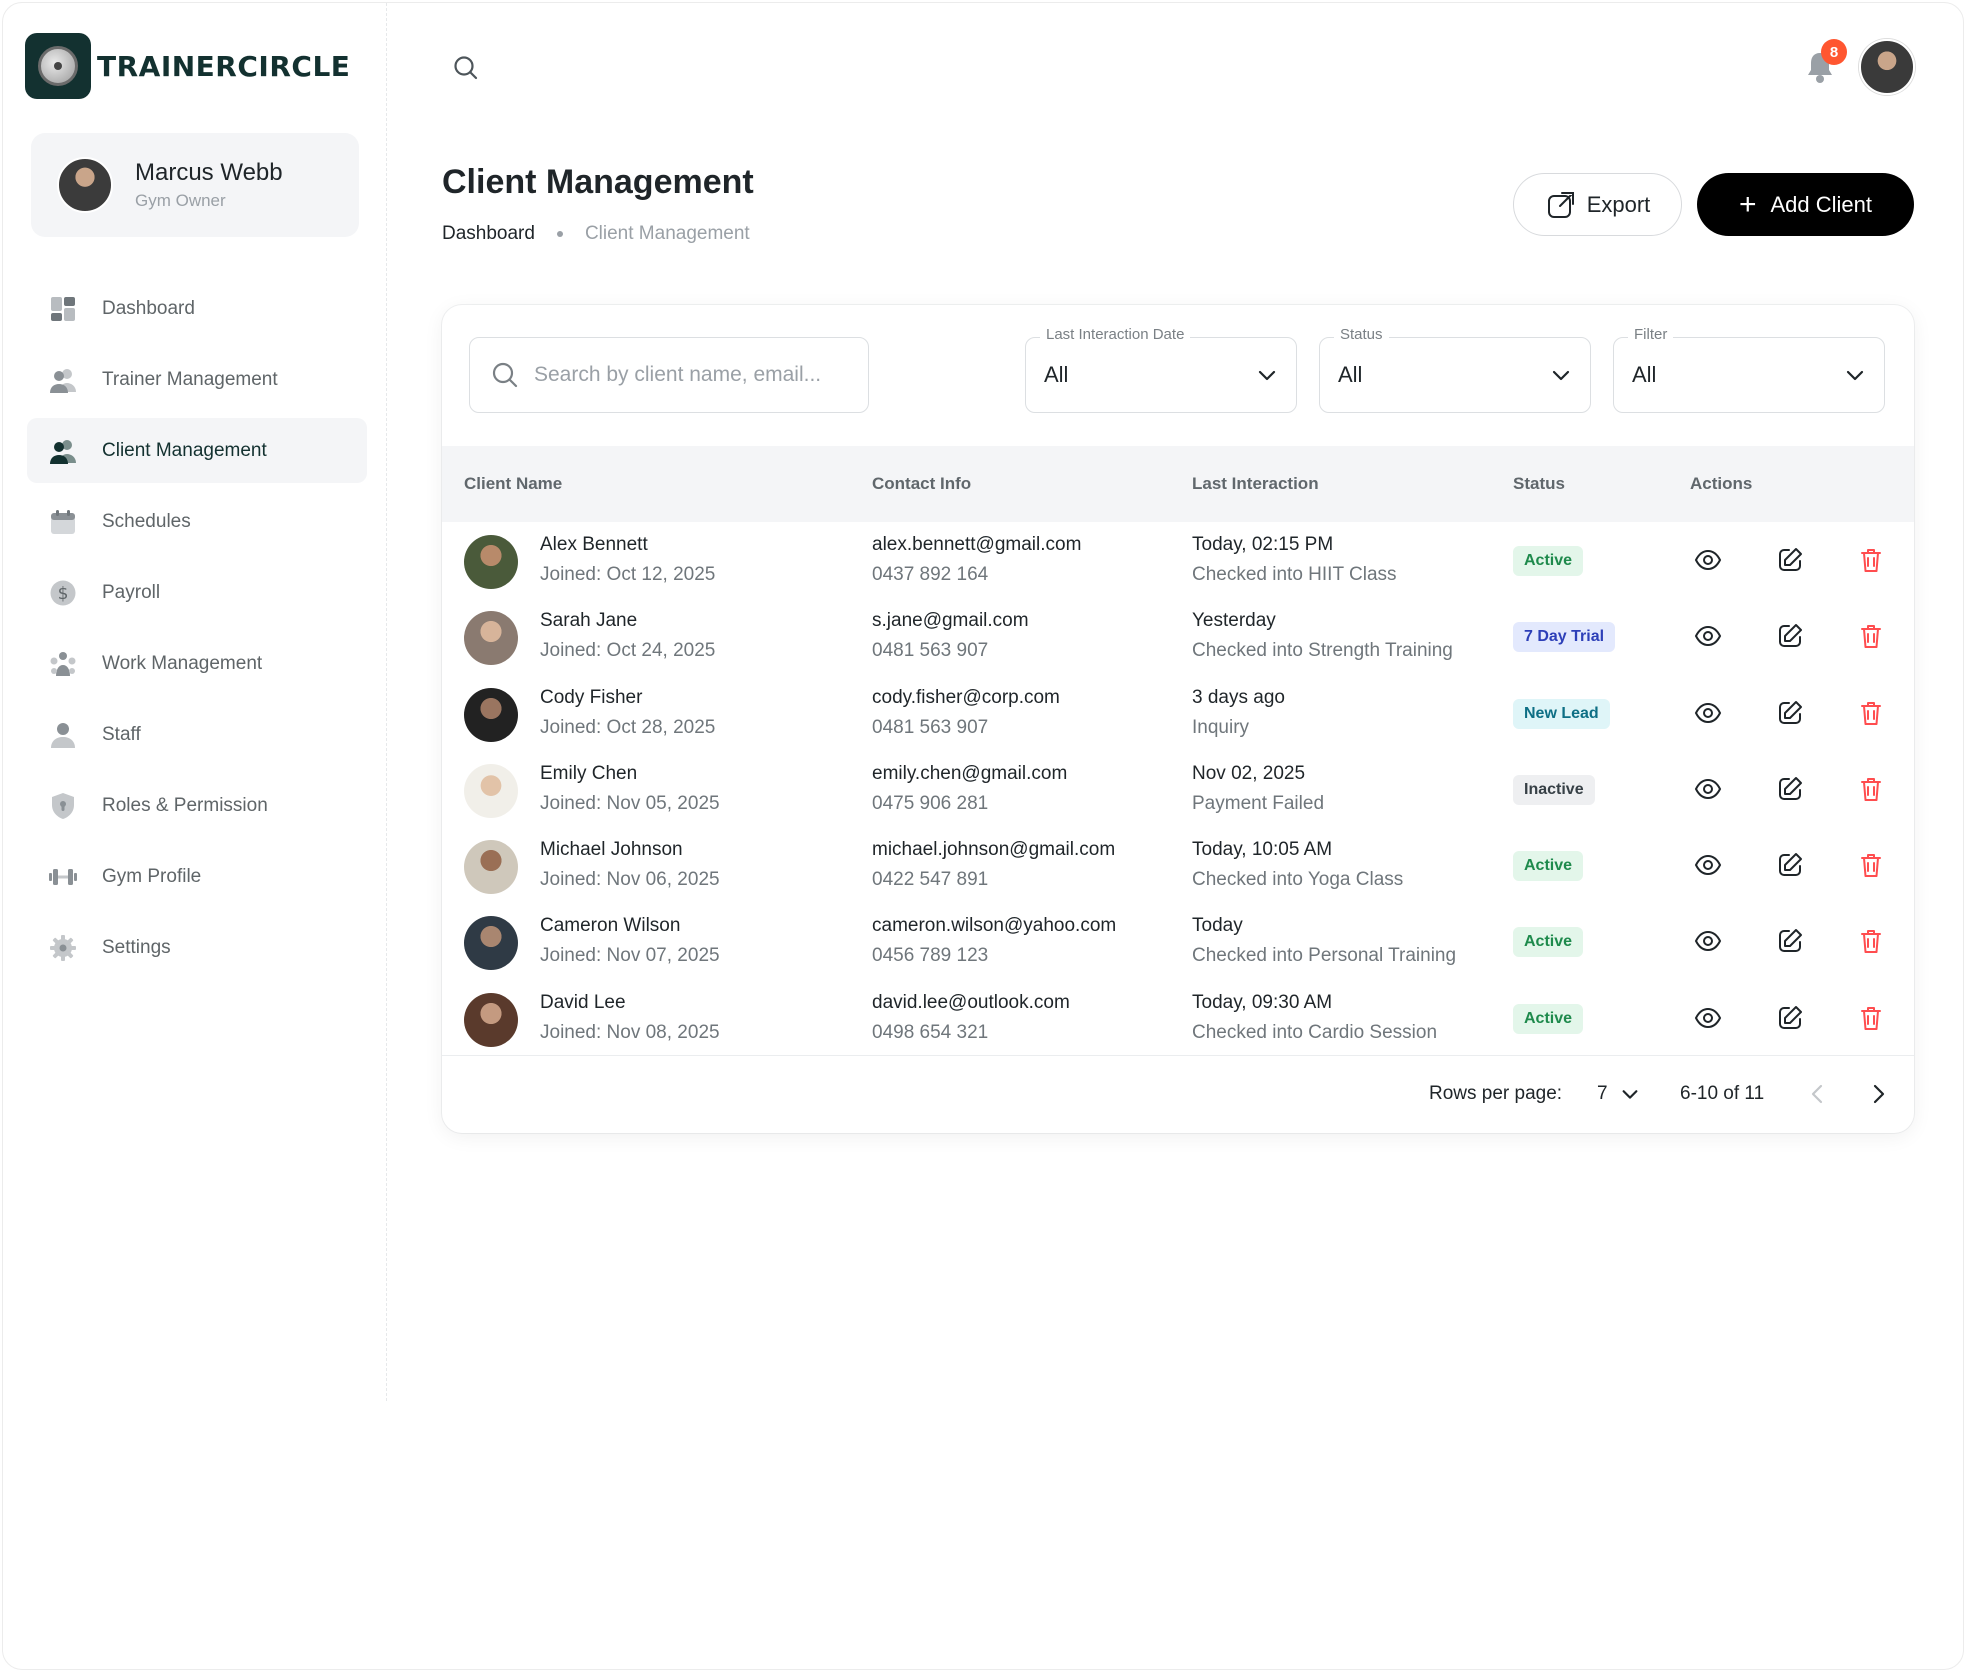  Describe the element at coordinates (197, 734) in the screenshot. I see `sidebar-item-staff: Staff` at that location.